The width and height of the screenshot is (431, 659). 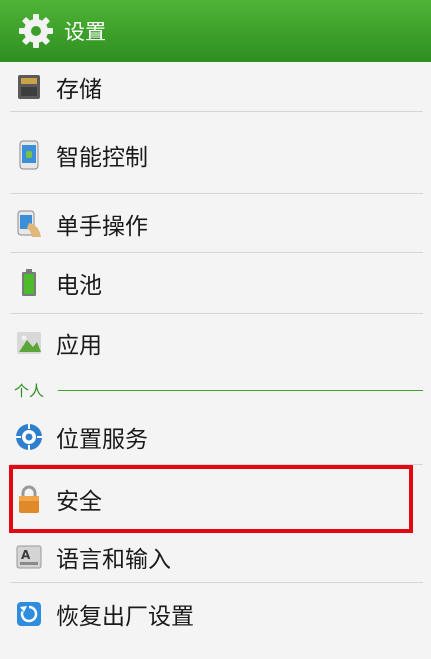 What do you see at coordinates (215, 437) in the screenshot?
I see `settings-item-location: 位置服务` at bounding box center [215, 437].